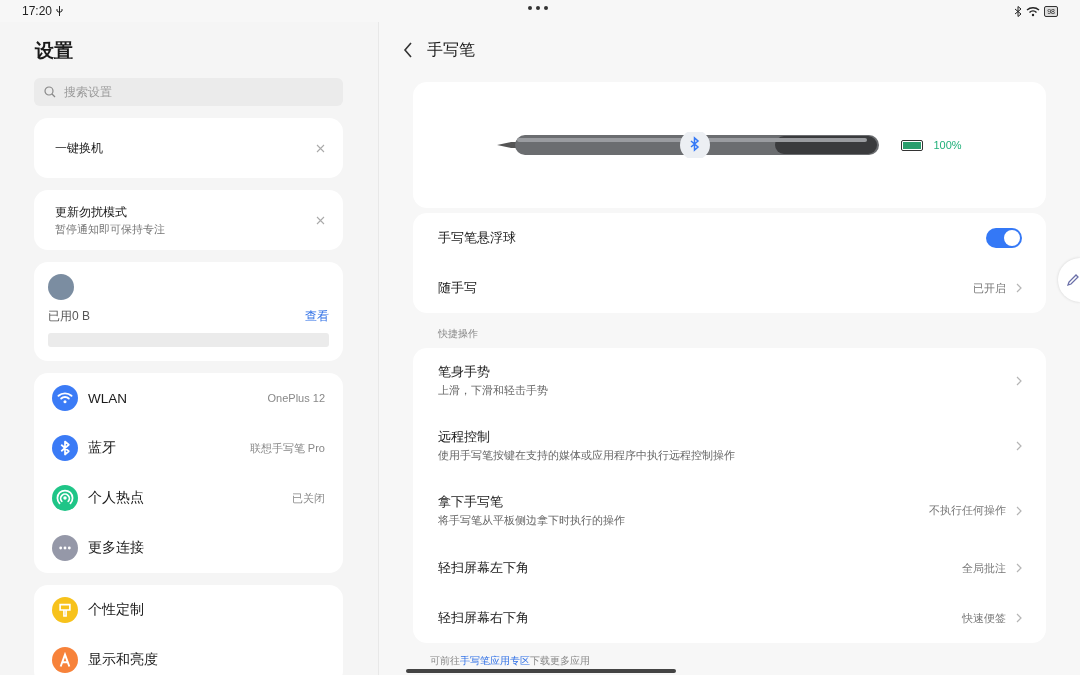  I want to click on suggestion-subtitle: 暂停通知即可保持专注, so click(110, 229).